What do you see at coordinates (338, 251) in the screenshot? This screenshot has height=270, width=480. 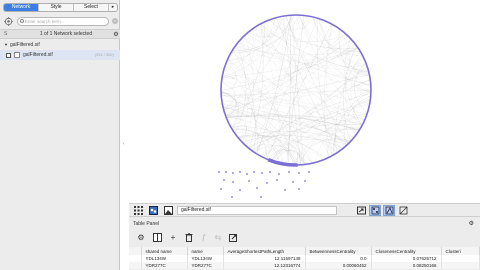 I see `column-header-betweenness: BetweennessCentrality` at bounding box center [338, 251].